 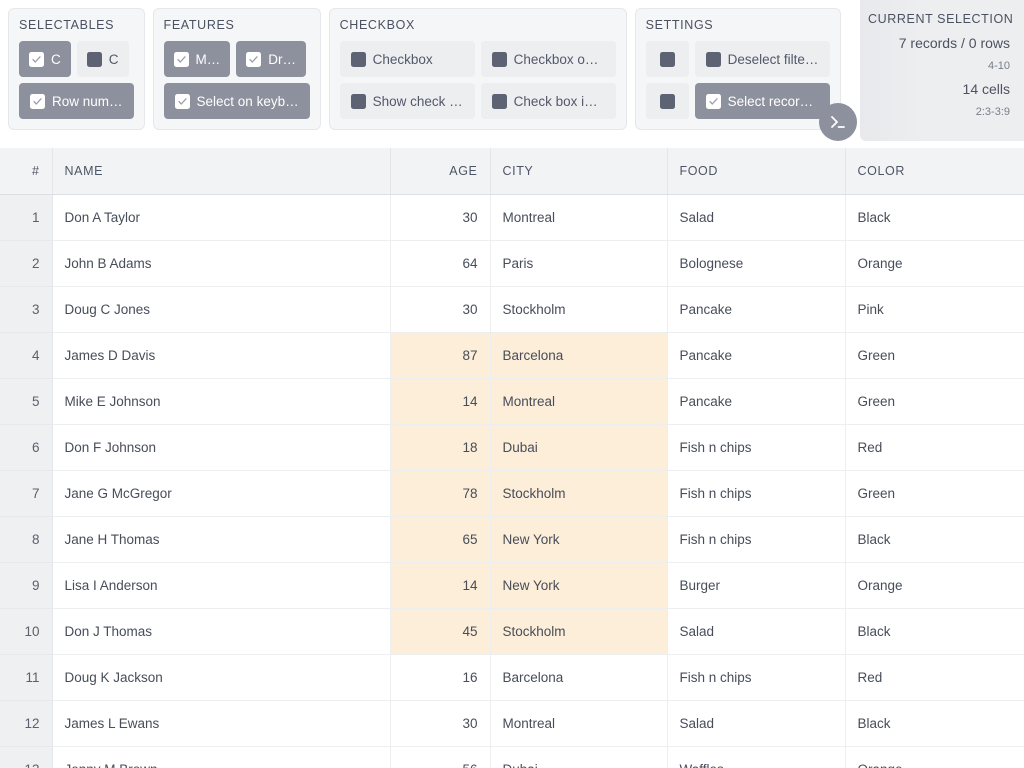 What do you see at coordinates (440, 677) in the screenshot?
I see `cell-age: 16` at bounding box center [440, 677].